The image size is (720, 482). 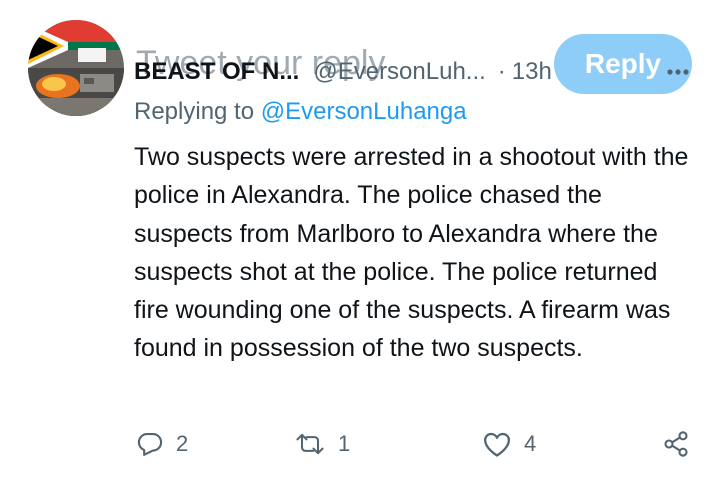 What do you see at coordinates (150, 444) in the screenshot?
I see `reply-bubble-icon` at bounding box center [150, 444].